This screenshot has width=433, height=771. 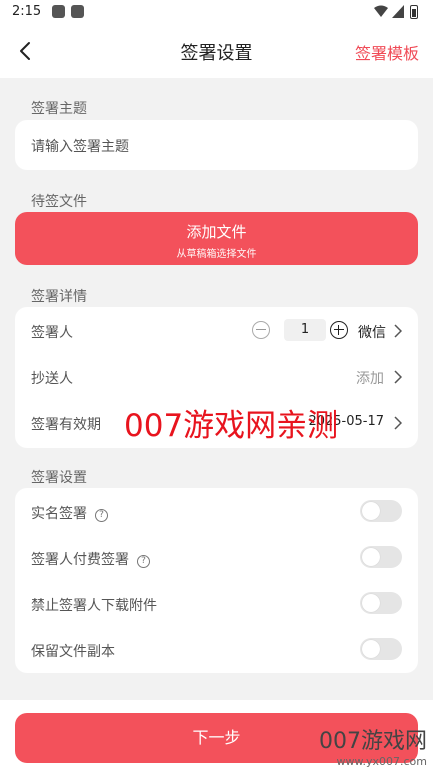 I want to click on cc-value: 添加, so click(x=370, y=379).